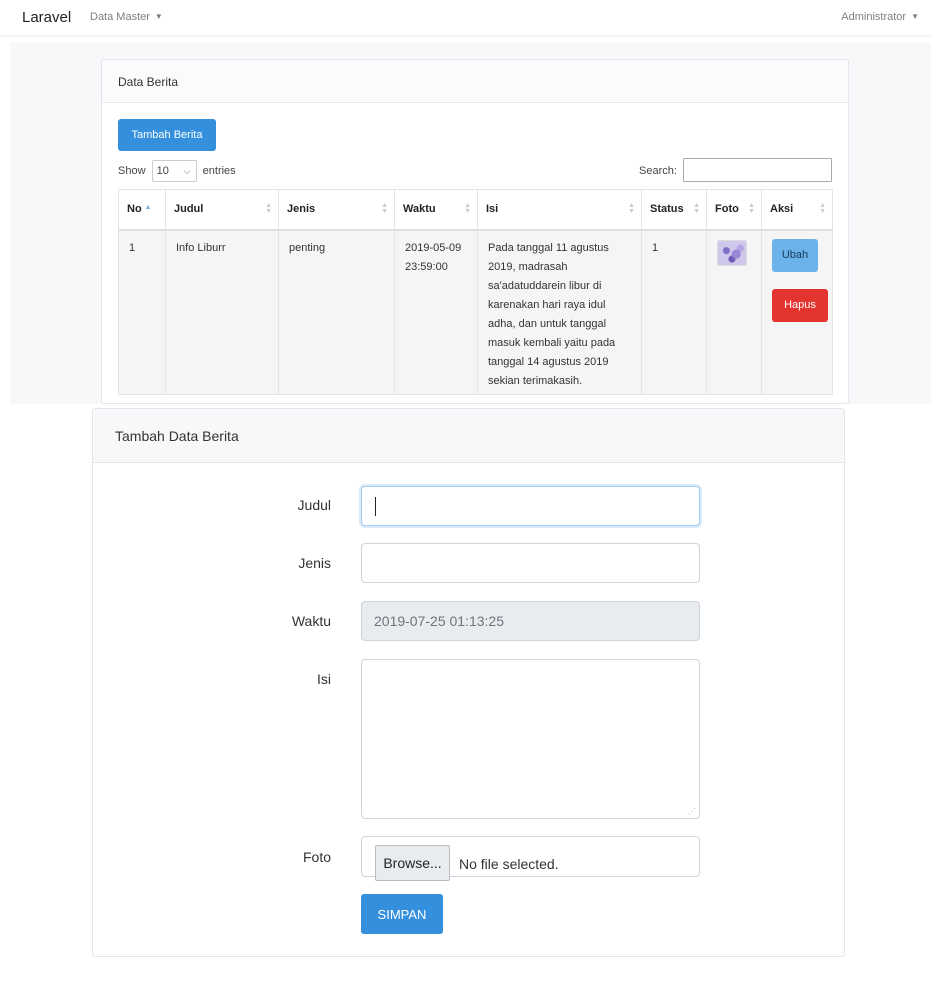 The width and height of the screenshot is (931, 982). What do you see at coordinates (324, 679) in the screenshot?
I see `isi-label: Isi` at bounding box center [324, 679].